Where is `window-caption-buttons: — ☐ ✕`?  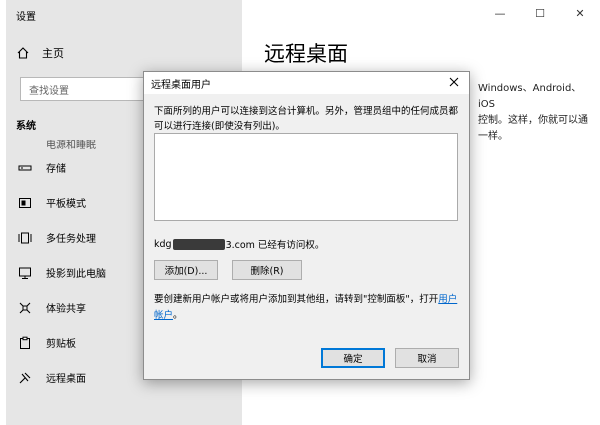 window-caption-buttons: — ☐ ✕ is located at coordinates (540, 13).